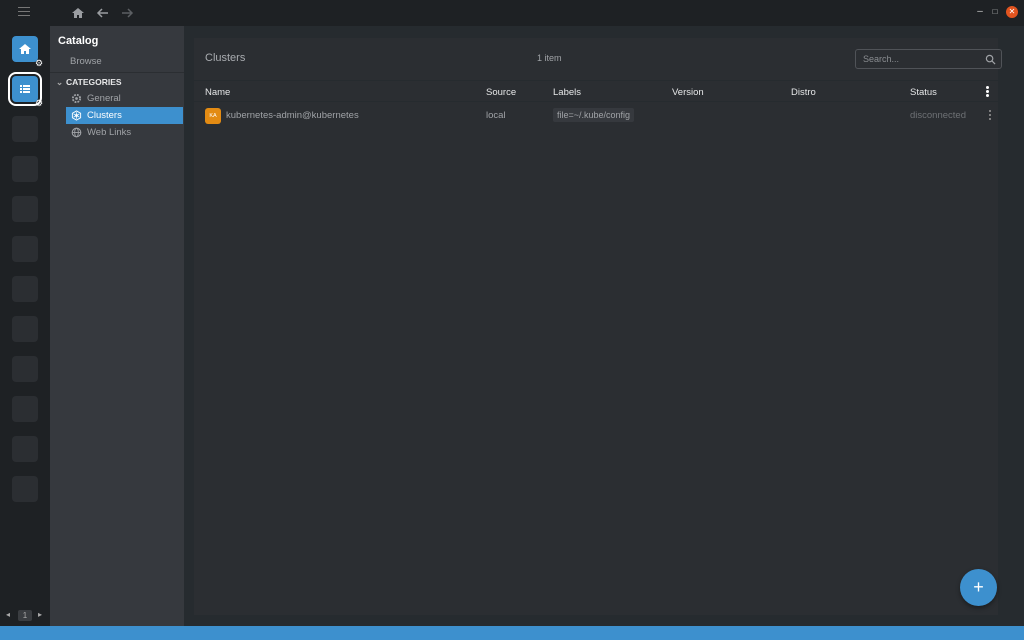 This screenshot has width=1024, height=640. I want to click on gear-icon, so click(76, 98).